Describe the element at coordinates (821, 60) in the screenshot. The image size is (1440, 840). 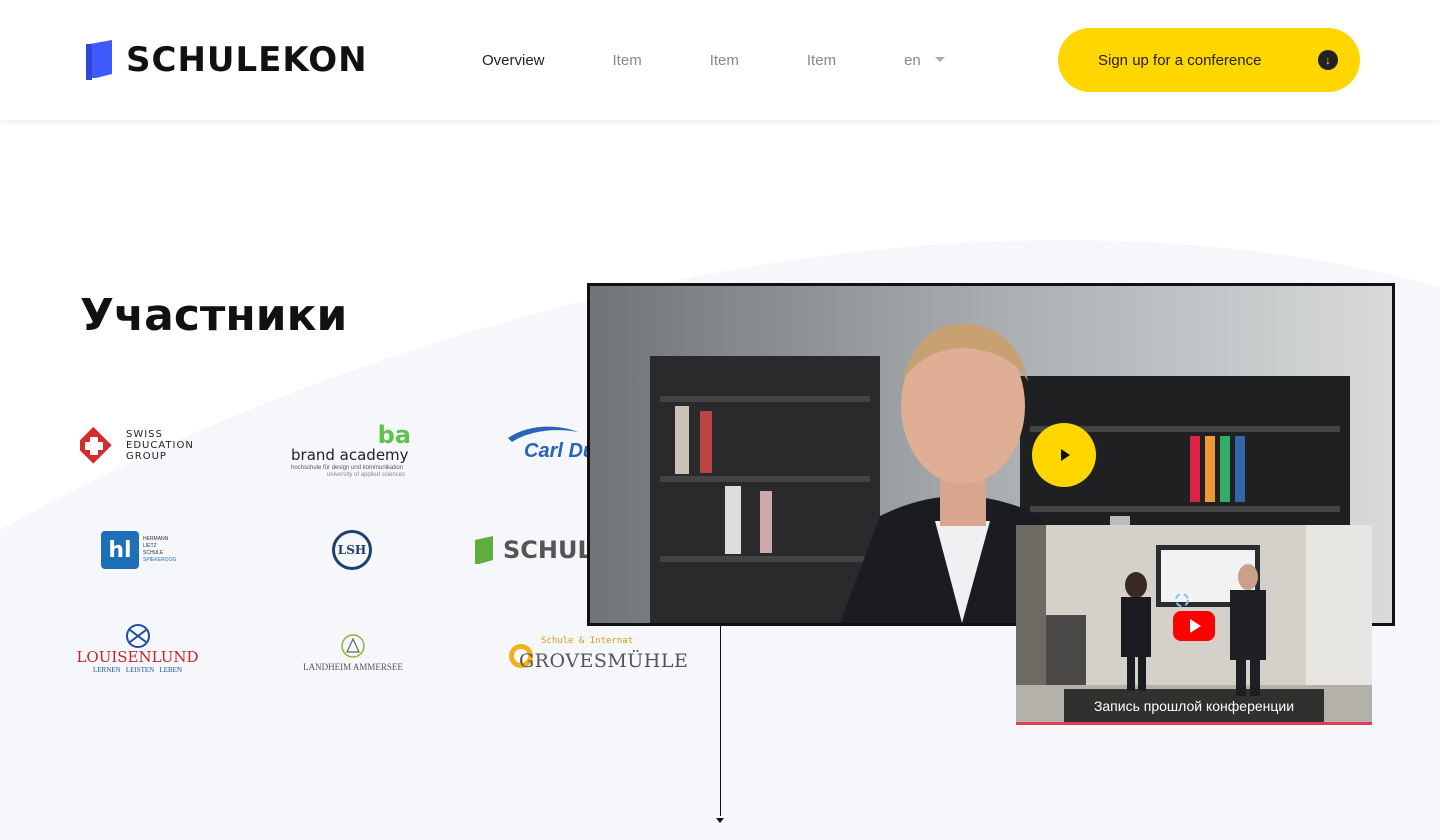
I see `nav-item-3: Item` at that location.